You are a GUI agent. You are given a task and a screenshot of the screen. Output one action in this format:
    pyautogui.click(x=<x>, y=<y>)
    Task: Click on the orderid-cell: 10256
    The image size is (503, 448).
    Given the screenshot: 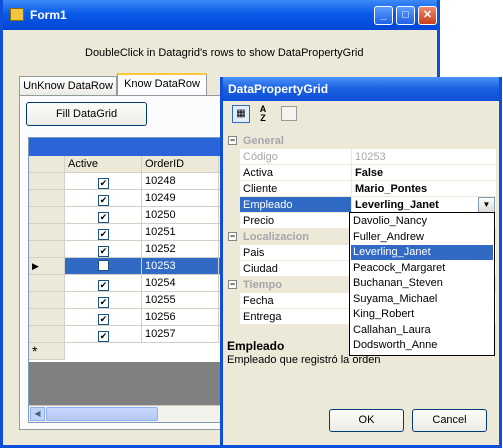 What is the action you would take?
    pyautogui.click(x=180, y=317)
    